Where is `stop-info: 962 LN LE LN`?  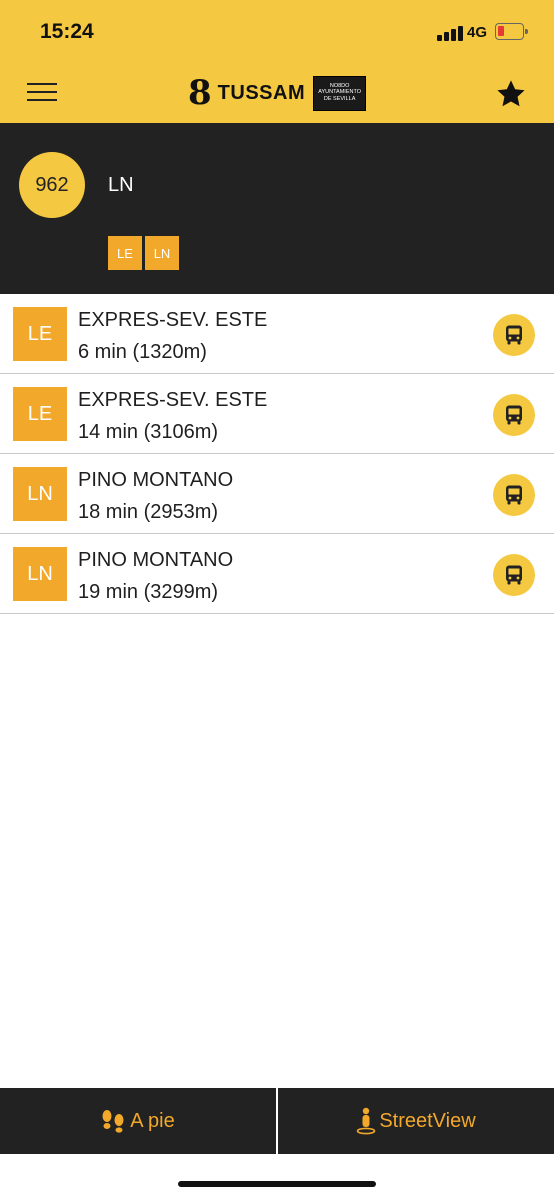 stop-info: 962 LN LE LN is located at coordinates (277, 208).